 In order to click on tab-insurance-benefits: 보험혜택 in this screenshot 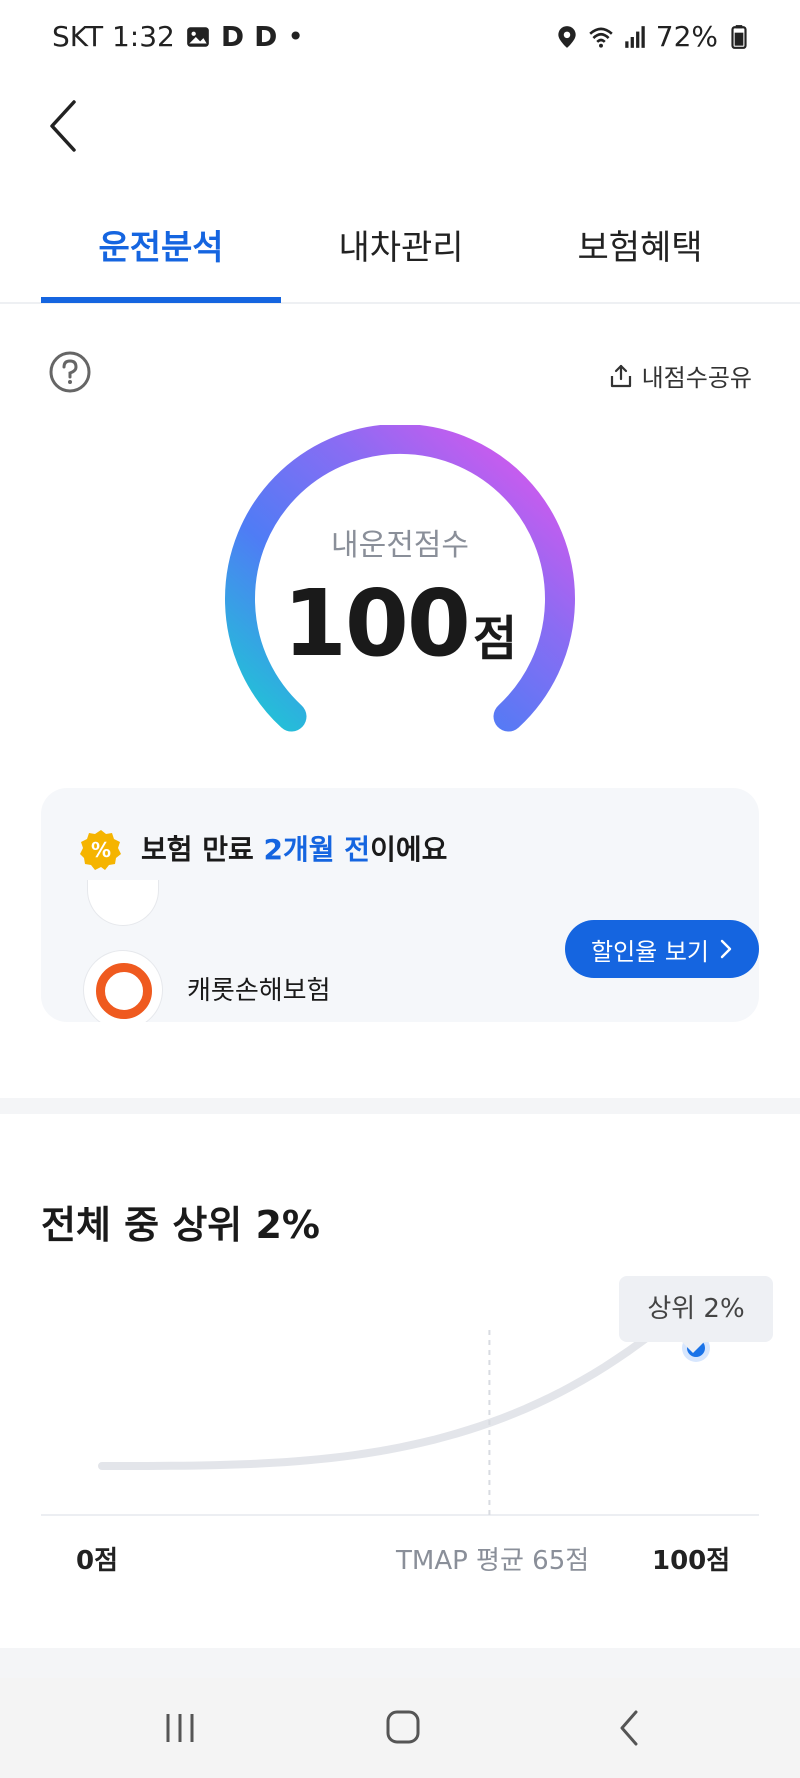, I will do `click(640, 244)`.